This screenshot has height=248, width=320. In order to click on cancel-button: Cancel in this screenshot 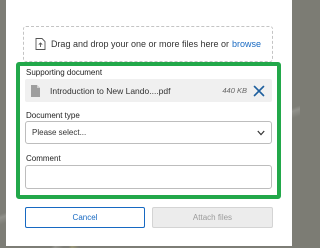, I will do `click(85, 217)`.